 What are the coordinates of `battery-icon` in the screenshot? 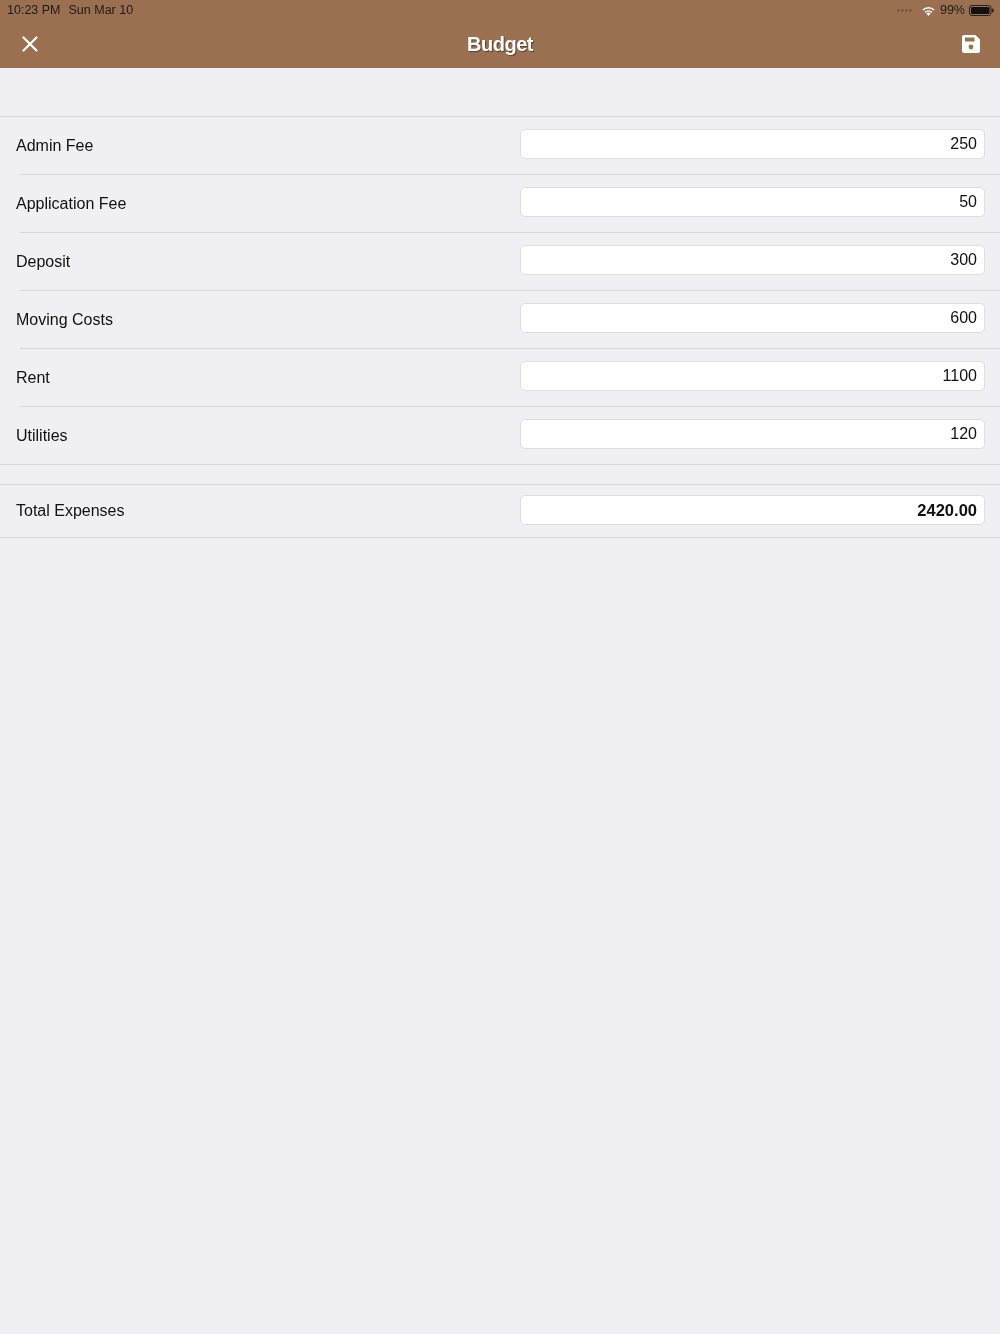 It's located at (981, 10).